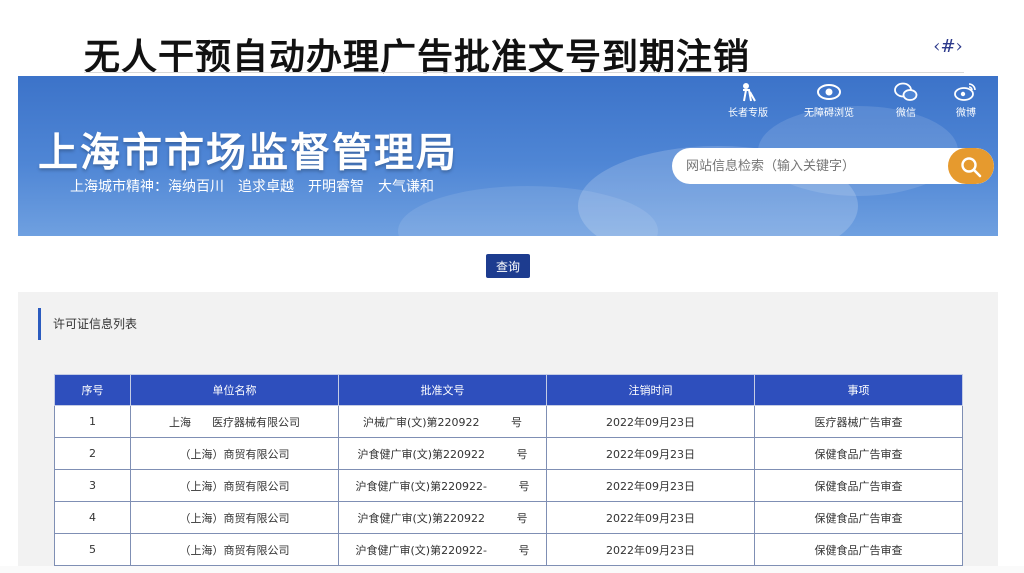 This screenshot has height=573, width=1024. Describe the element at coordinates (650, 390) in the screenshot. I see `column-header-cancel-date: 注销时间` at that location.